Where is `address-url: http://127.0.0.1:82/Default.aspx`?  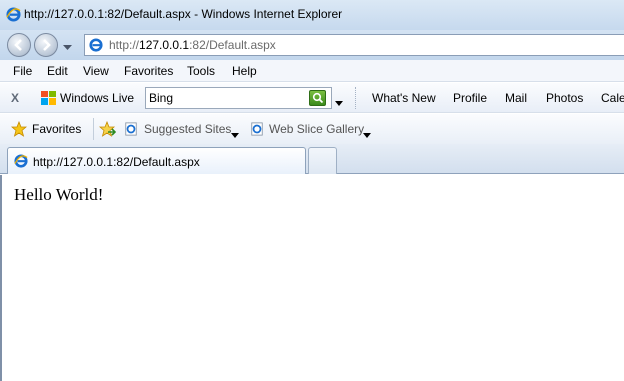 address-url: http://127.0.0.1:82/Default.aspx is located at coordinates (192, 45).